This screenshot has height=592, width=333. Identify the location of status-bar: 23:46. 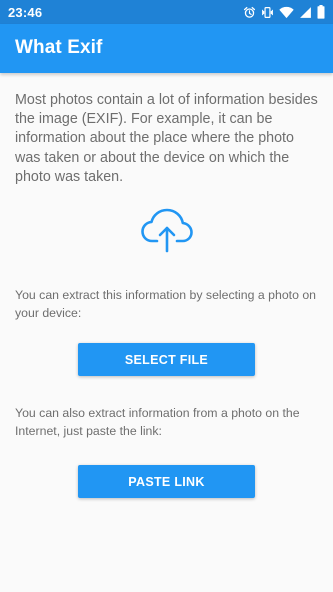
(166, 12).